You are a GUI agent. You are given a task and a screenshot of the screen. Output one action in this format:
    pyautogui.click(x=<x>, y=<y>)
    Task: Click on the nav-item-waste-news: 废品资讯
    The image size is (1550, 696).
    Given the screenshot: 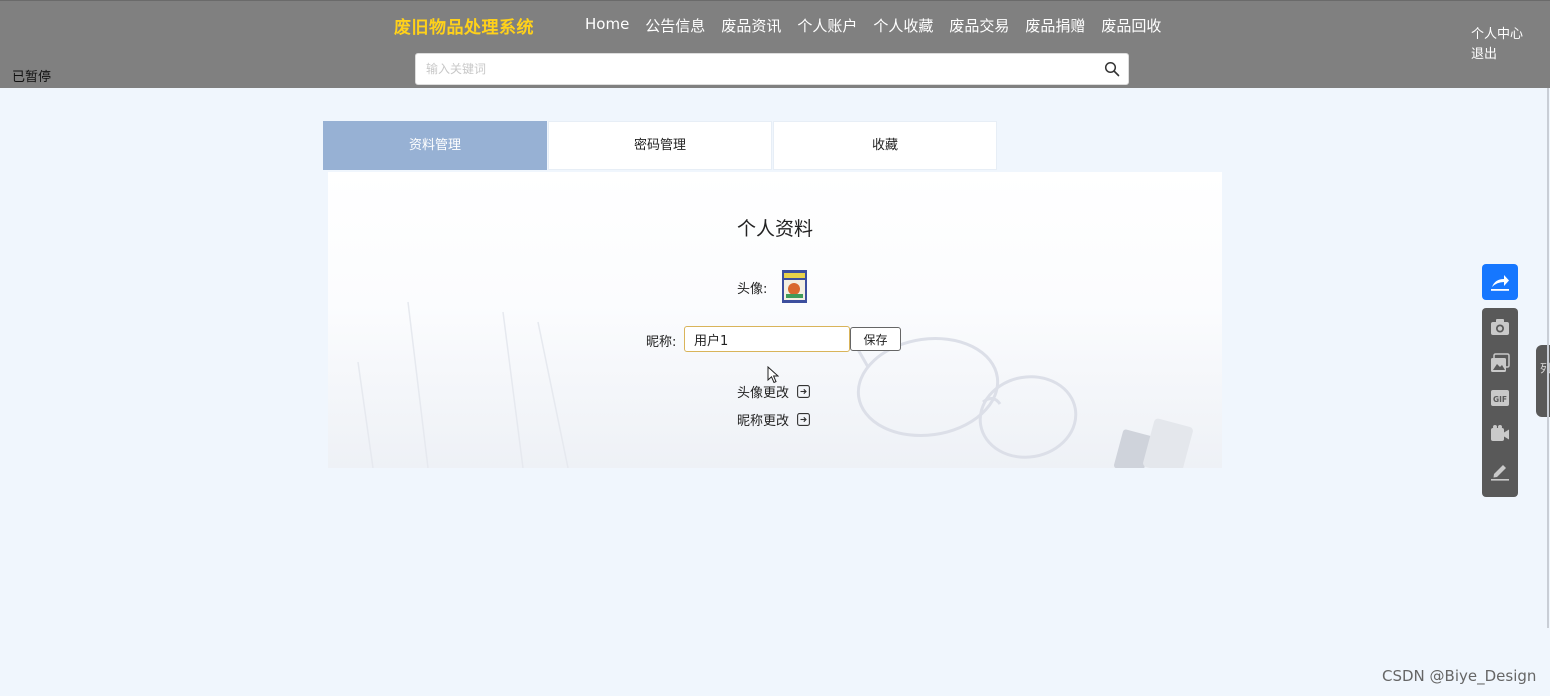 What is the action you would take?
    pyautogui.click(x=751, y=25)
    